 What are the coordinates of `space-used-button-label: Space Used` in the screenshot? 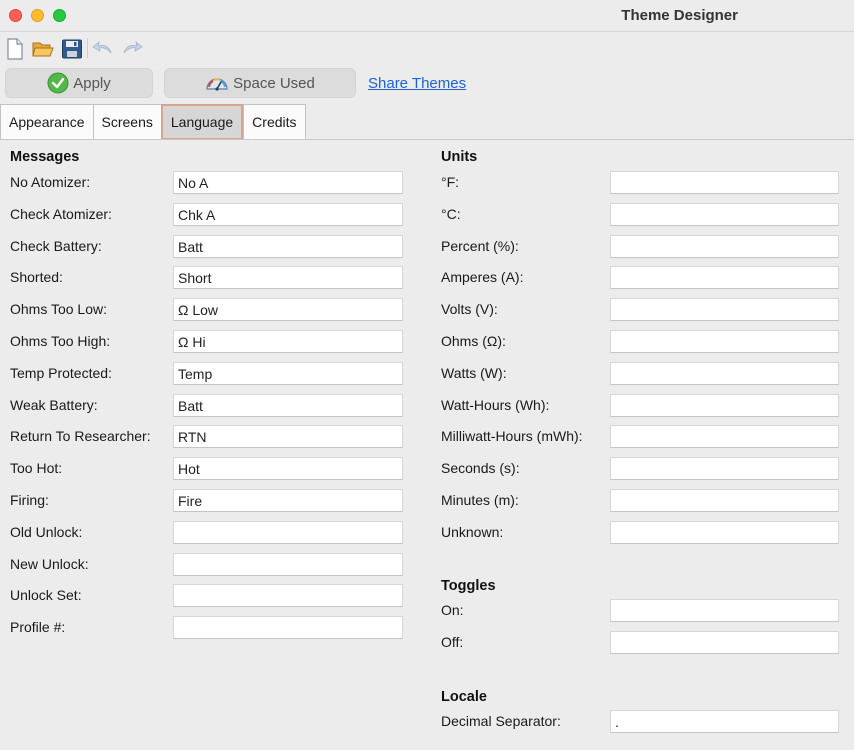 It's located at (274, 83).